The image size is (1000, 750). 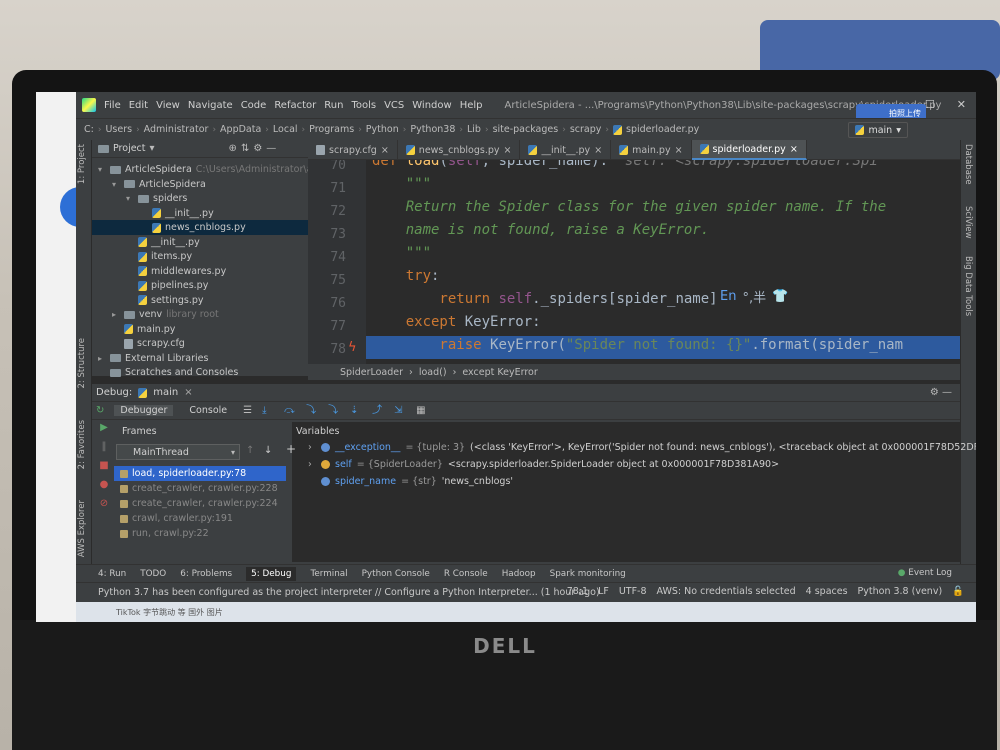 I want to click on aws-credentials: AWS: No credentials selected, so click(x=726, y=591).